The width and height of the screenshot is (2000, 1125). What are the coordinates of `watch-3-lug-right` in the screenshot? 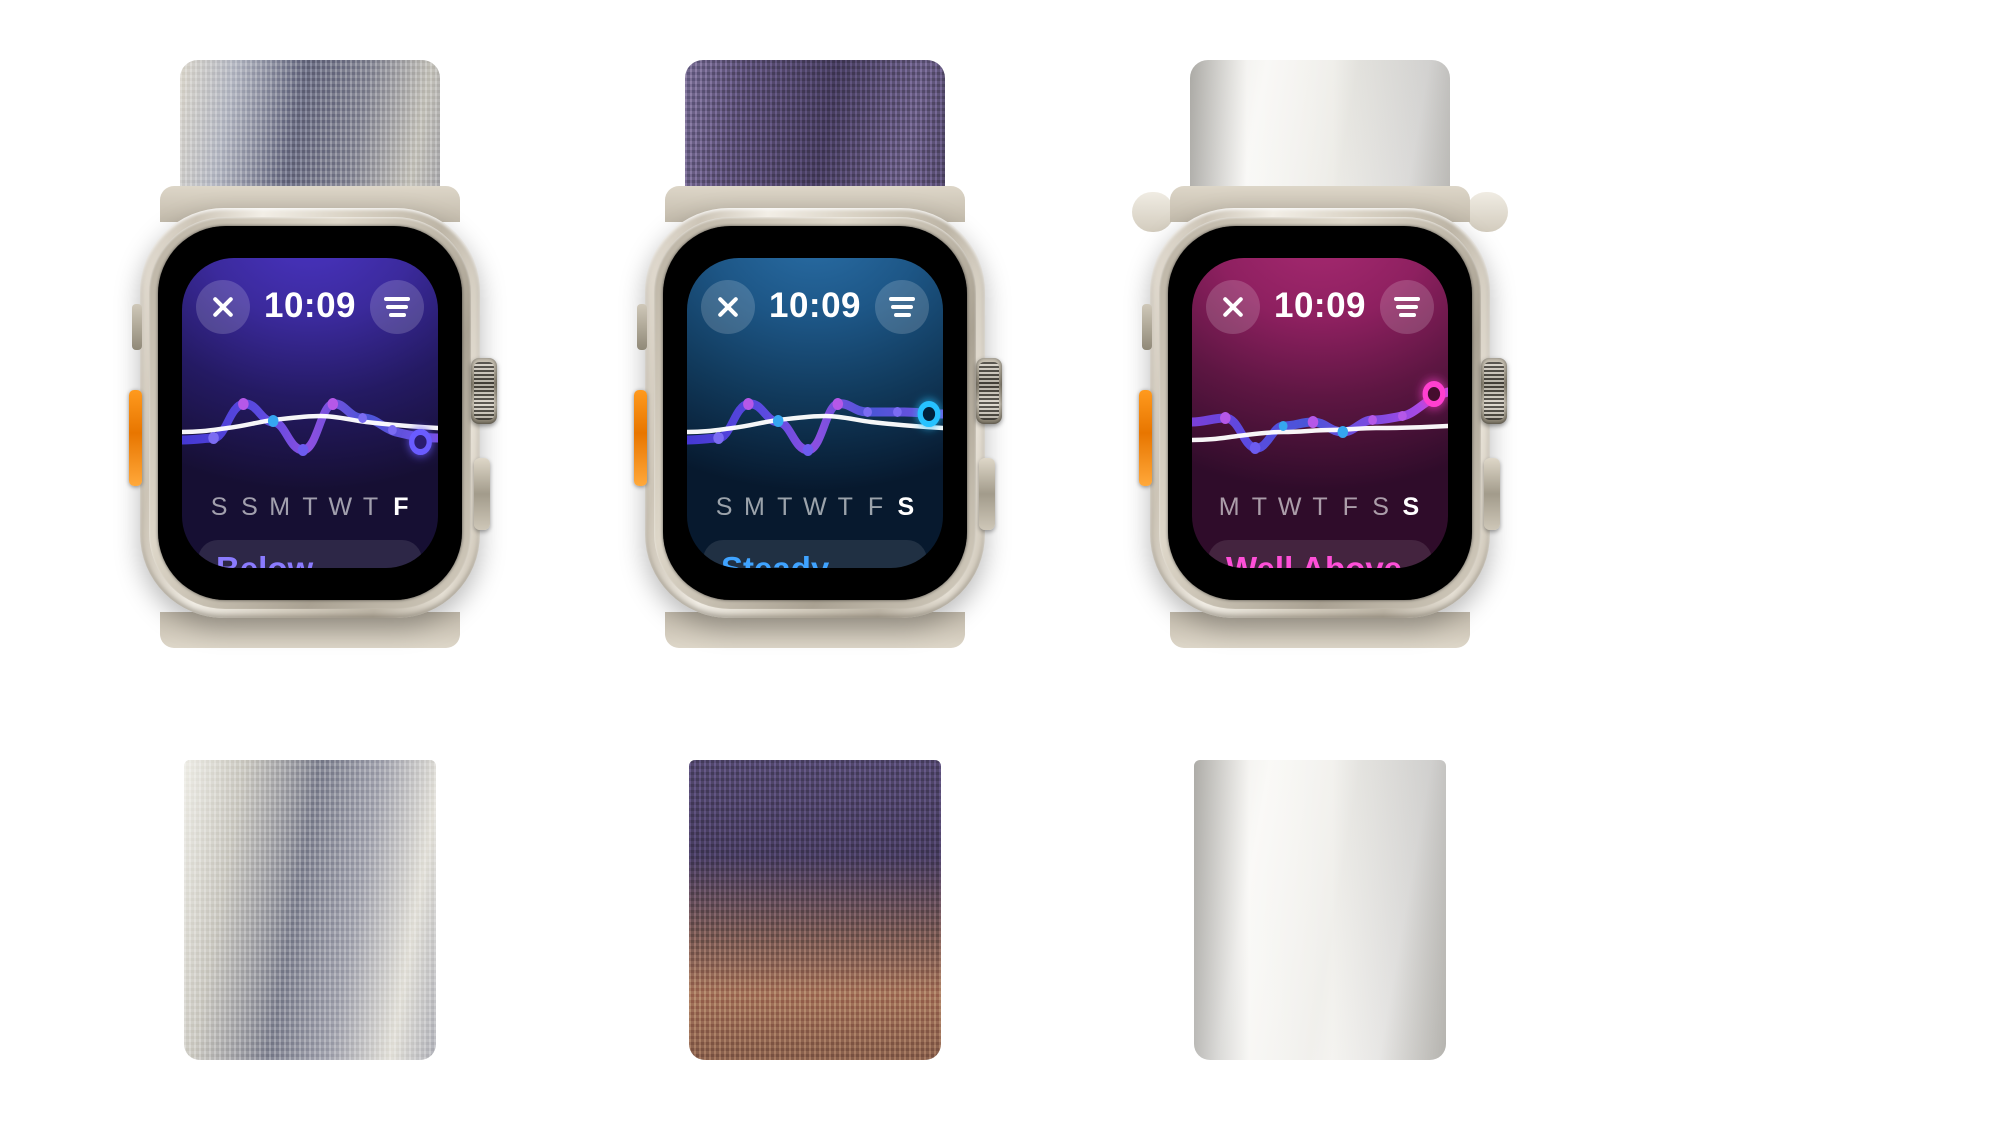 It's located at (1487, 212).